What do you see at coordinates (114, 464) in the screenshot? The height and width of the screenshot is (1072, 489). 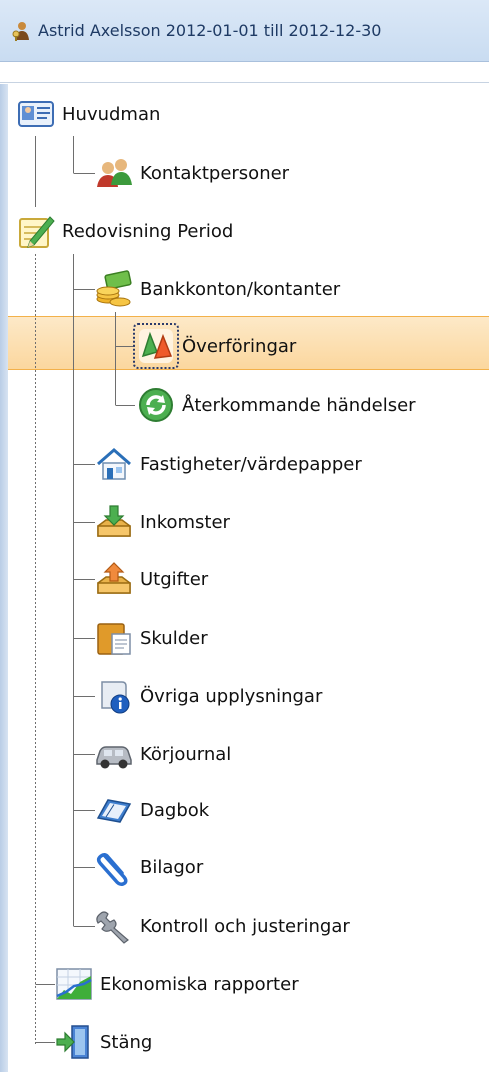 I see `house-icon` at bounding box center [114, 464].